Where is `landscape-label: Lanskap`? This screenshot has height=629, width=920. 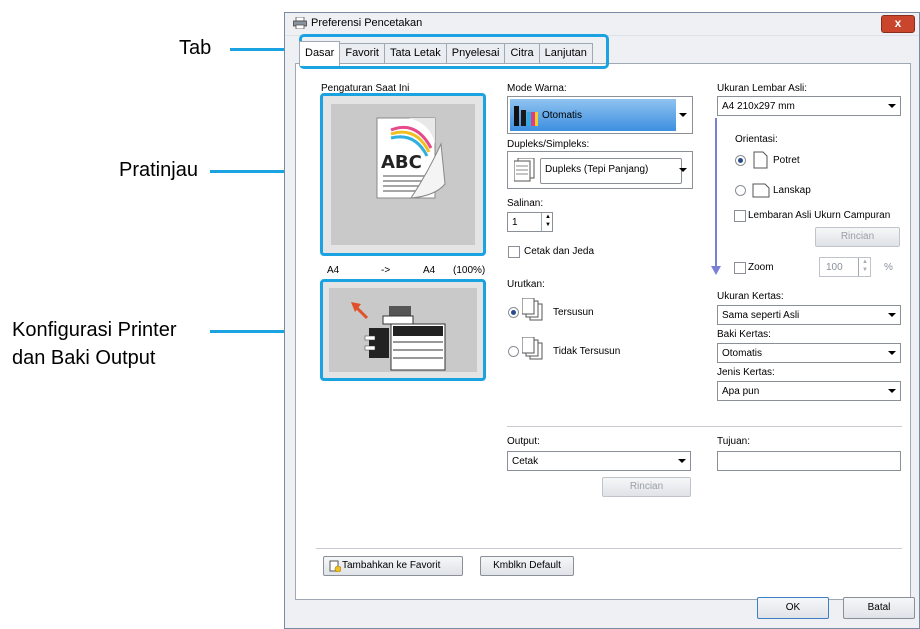 landscape-label: Lanskap is located at coordinates (792, 190).